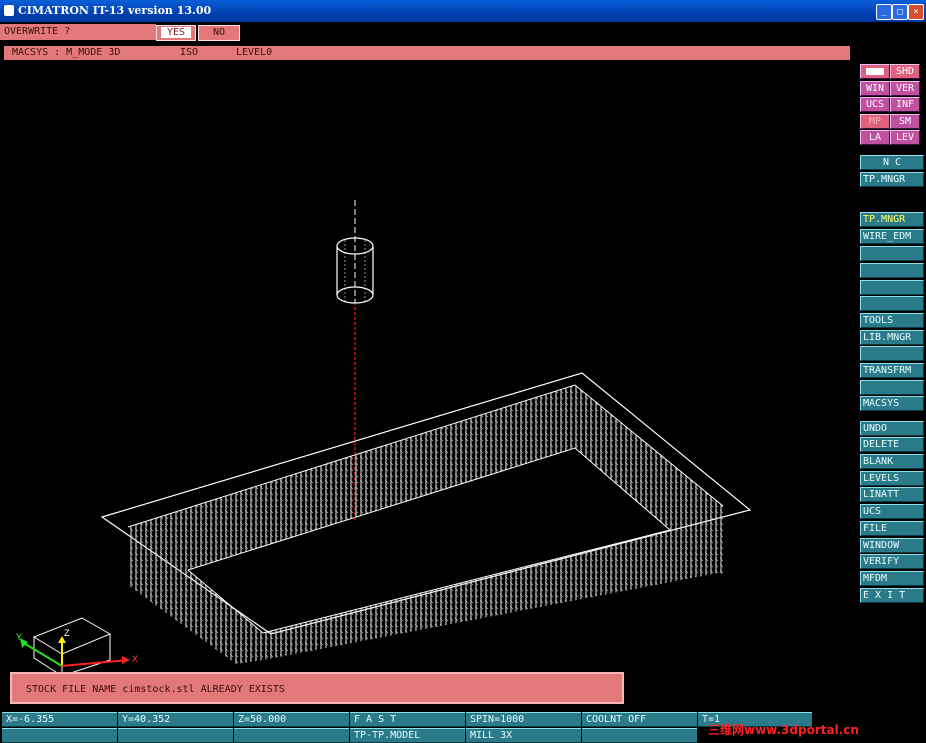 This screenshot has width=926, height=743. Describe the element at coordinates (523, 735) in the screenshot. I see `status-mill-mode: MILL 3X` at that location.